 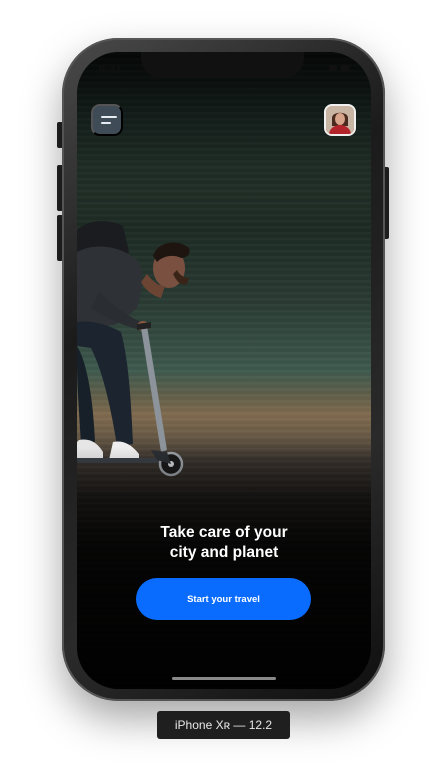 I want to click on hero-headline: Take care of your city and planet, so click(x=224, y=543).